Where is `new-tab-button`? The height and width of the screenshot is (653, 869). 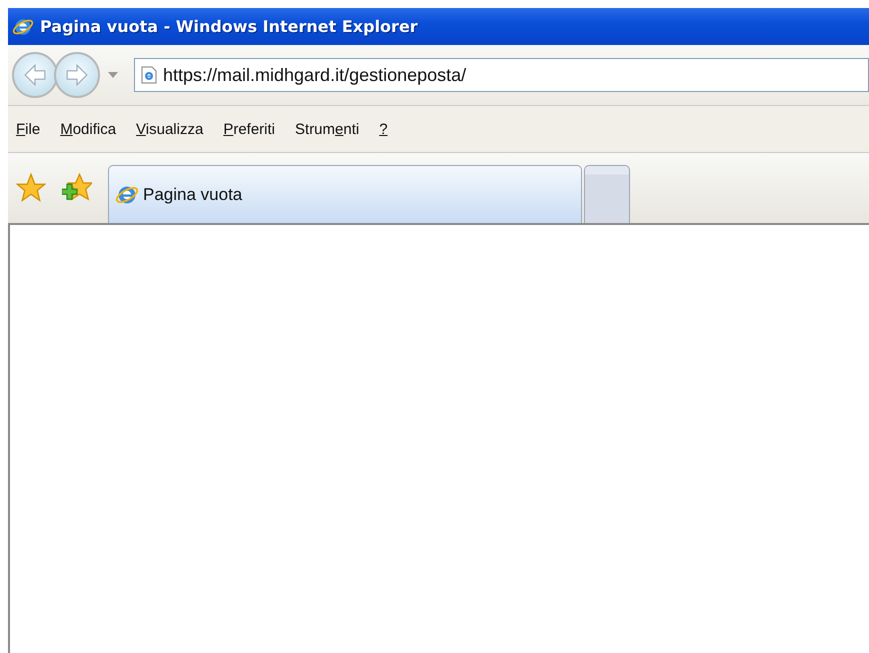
new-tab-button is located at coordinates (607, 194).